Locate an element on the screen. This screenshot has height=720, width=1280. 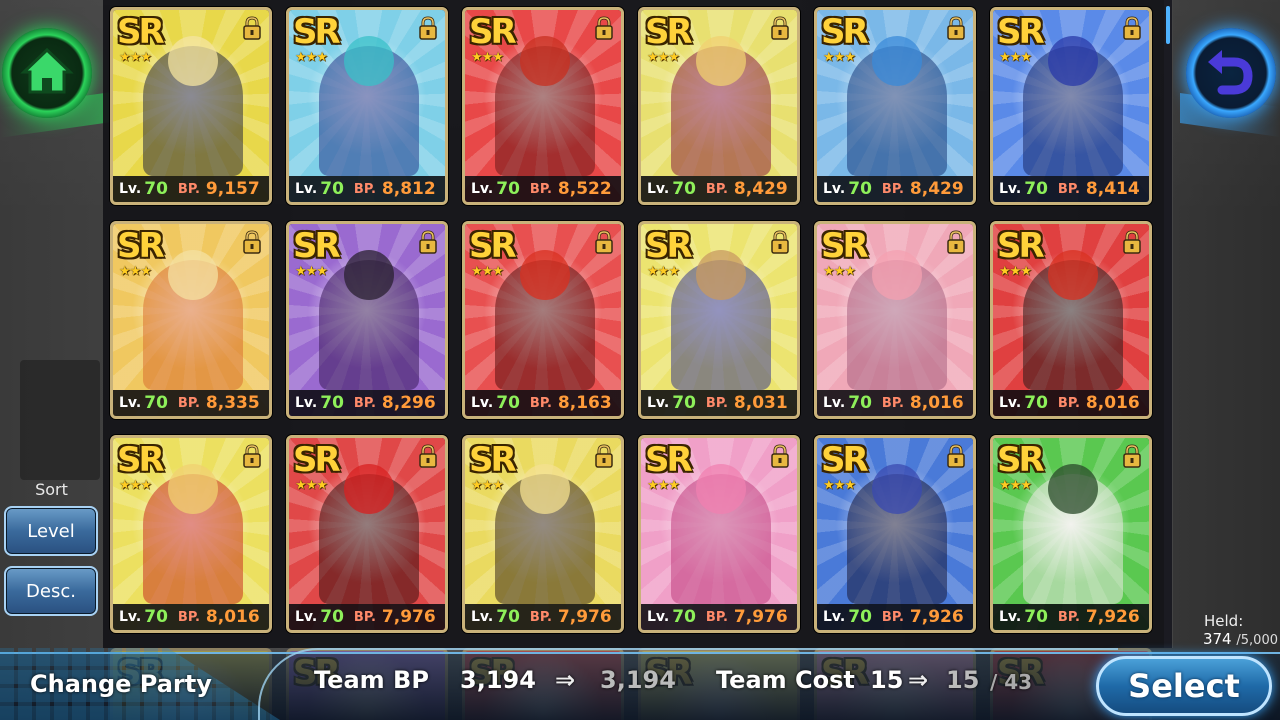
back-button is located at coordinates (1231, 73).